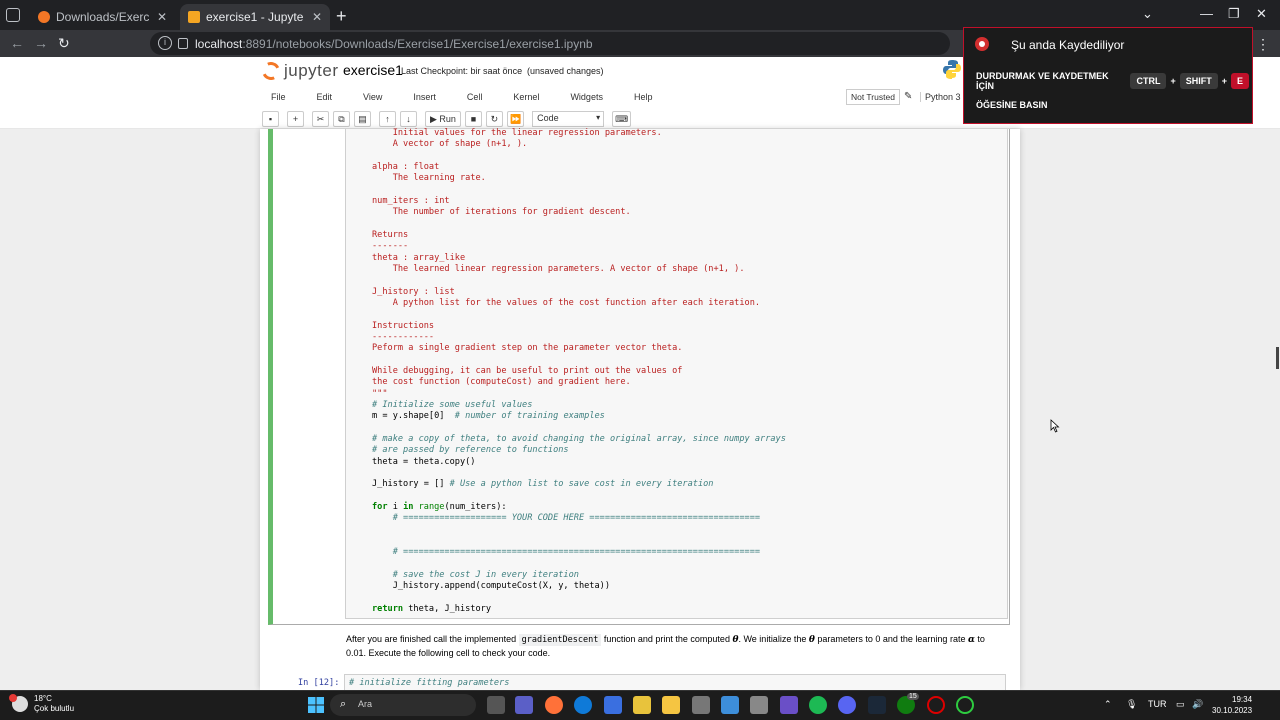  What do you see at coordinates (701, 705) in the screenshot?
I see `calculator-icon` at bounding box center [701, 705].